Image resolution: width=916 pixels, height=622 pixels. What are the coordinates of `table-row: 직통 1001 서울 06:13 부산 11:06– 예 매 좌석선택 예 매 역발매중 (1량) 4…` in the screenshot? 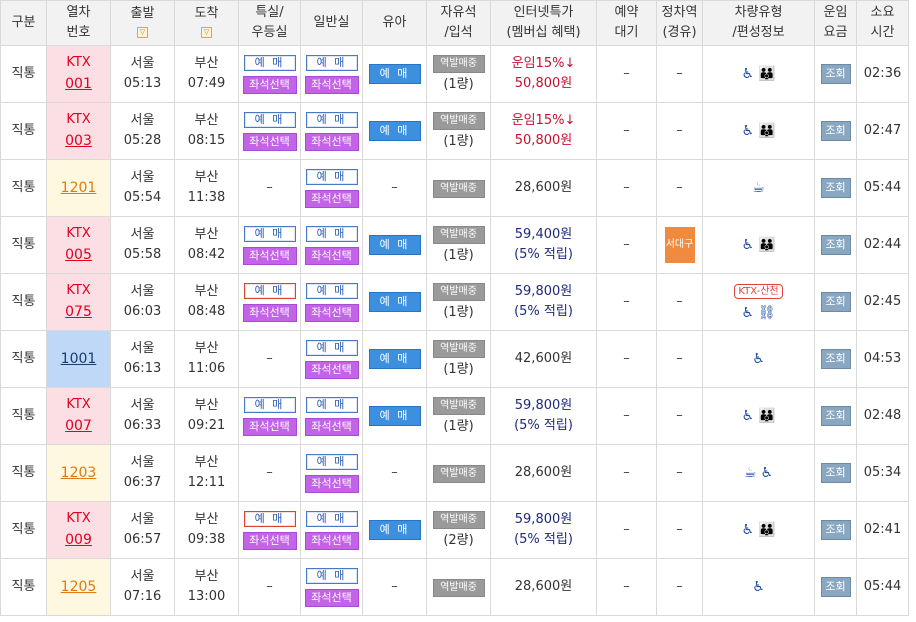 It's located at (454, 359).